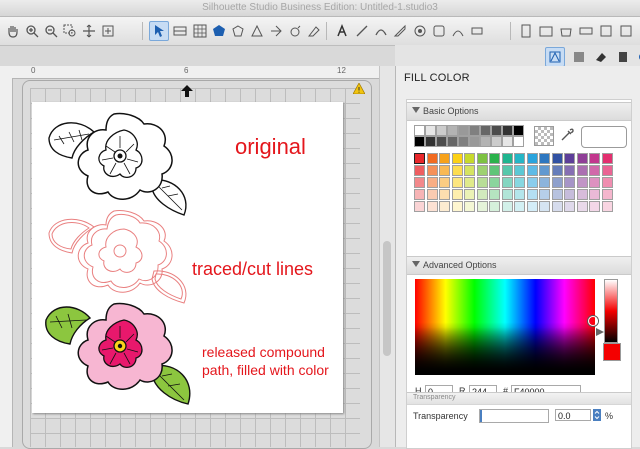 The image size is (640, 449). What do you see at coordinates (611, 311) in the screenshot?
I see `luminance-slider` at bounding box center [611, 311].